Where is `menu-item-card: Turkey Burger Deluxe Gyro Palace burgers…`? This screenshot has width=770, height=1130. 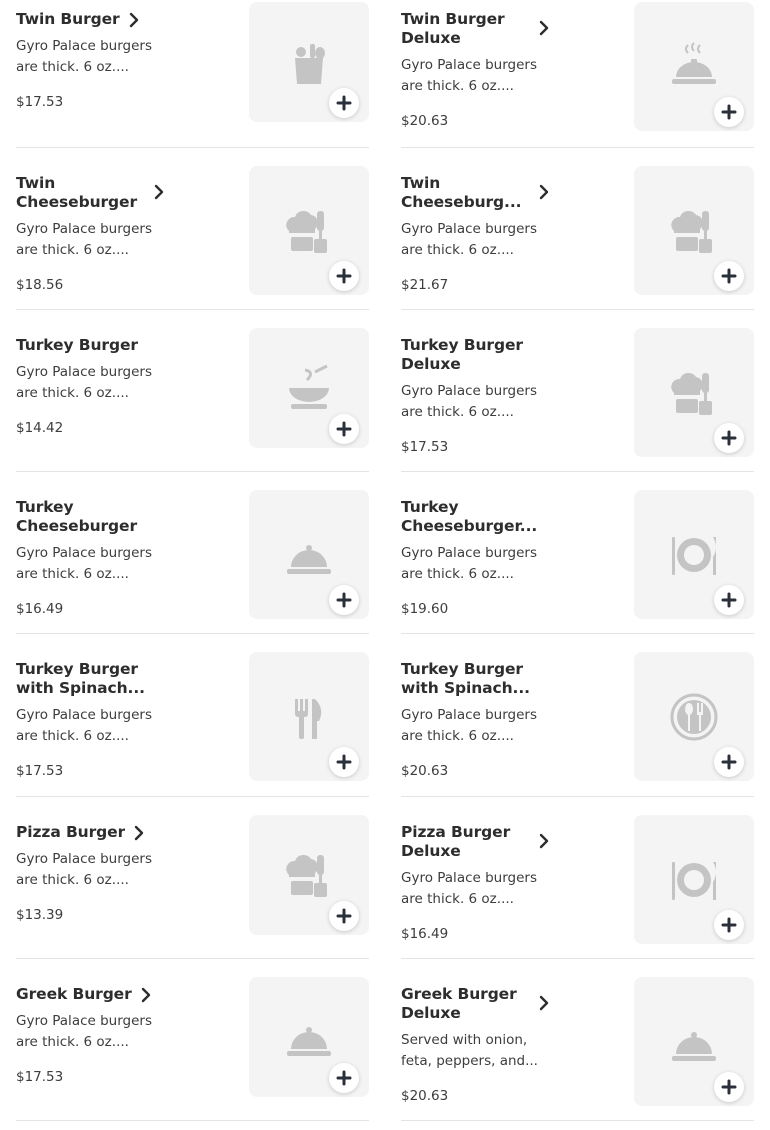 menu-item-card: Turkey Burger Deluxe Gyro Palace burgers… is located at coordinates (577, 399).